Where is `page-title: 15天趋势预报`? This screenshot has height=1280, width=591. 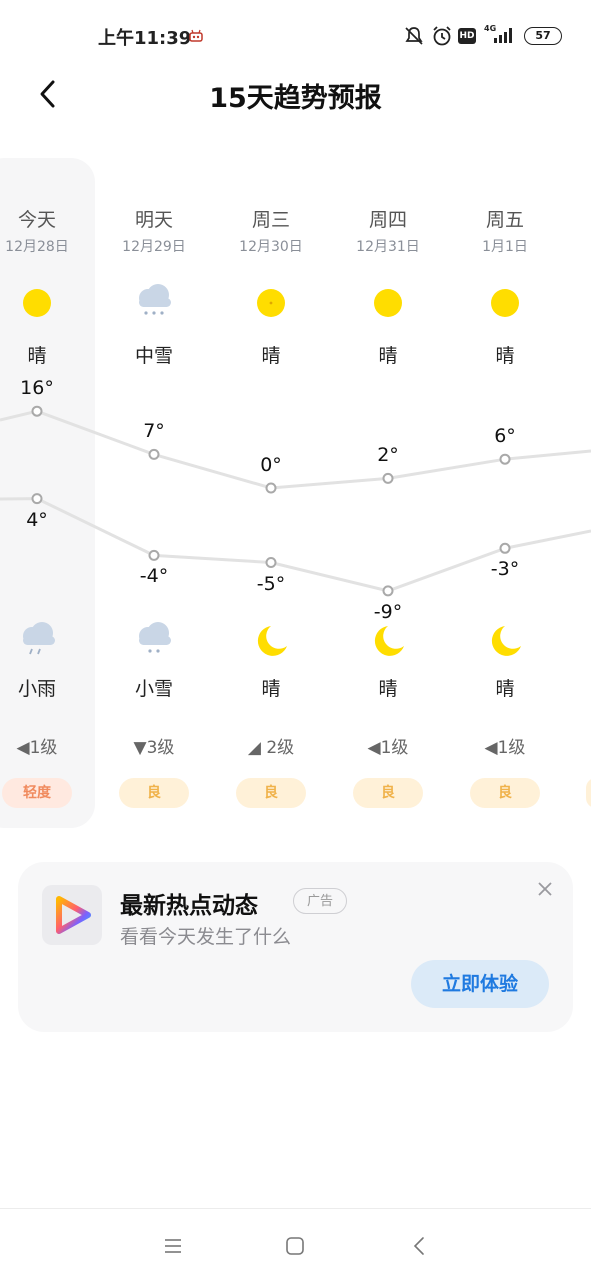
page-title: 15天趋势预报 is located at coordinates (295, 98).